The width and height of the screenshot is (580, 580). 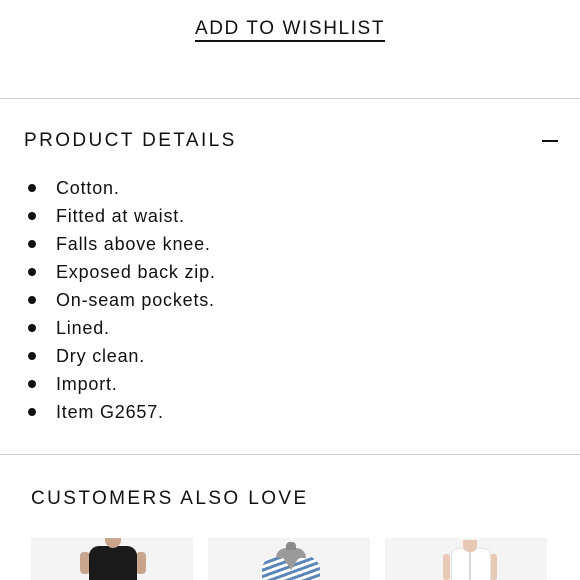 I want to click on wishlist-container: ADD TO WISHLIST, so click(x=290, y=30).